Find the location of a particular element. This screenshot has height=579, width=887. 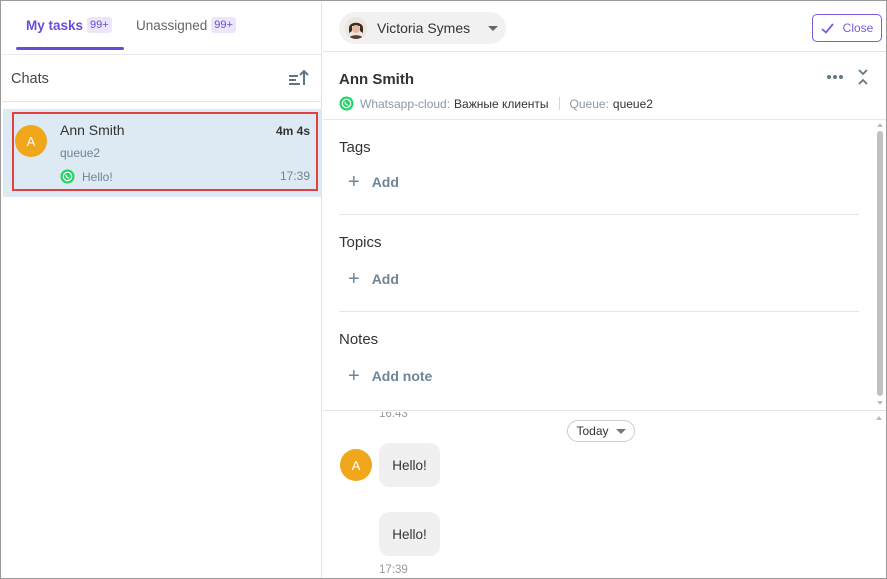

topics-section: Topics is located at coordinates (599, 242).